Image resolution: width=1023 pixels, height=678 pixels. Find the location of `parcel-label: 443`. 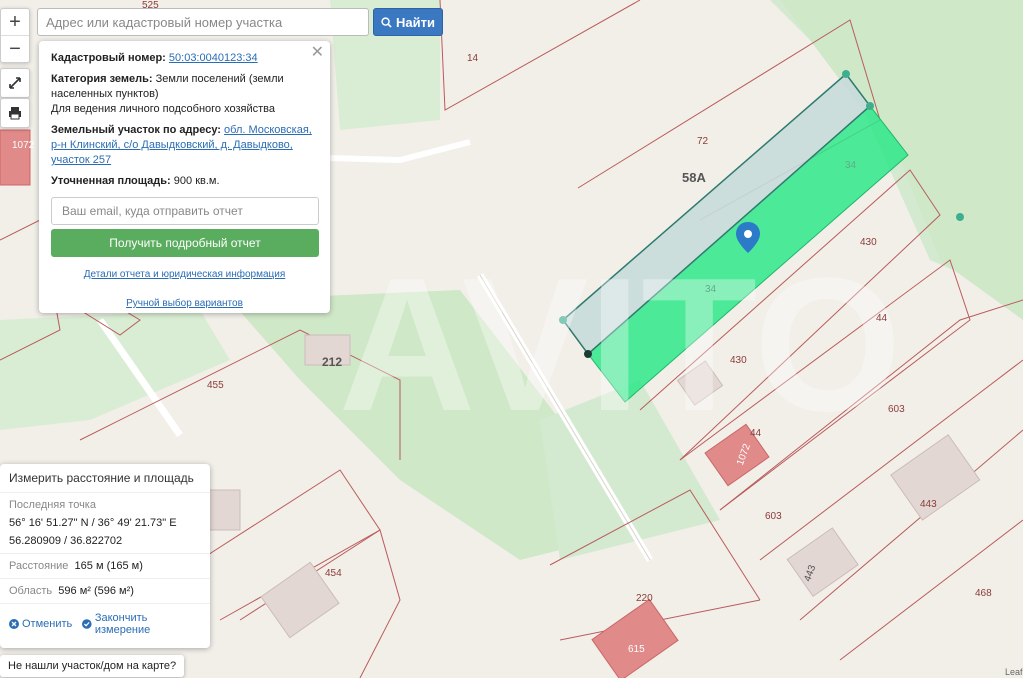

parcel-label: 443 is located at coordinates (928, 504).